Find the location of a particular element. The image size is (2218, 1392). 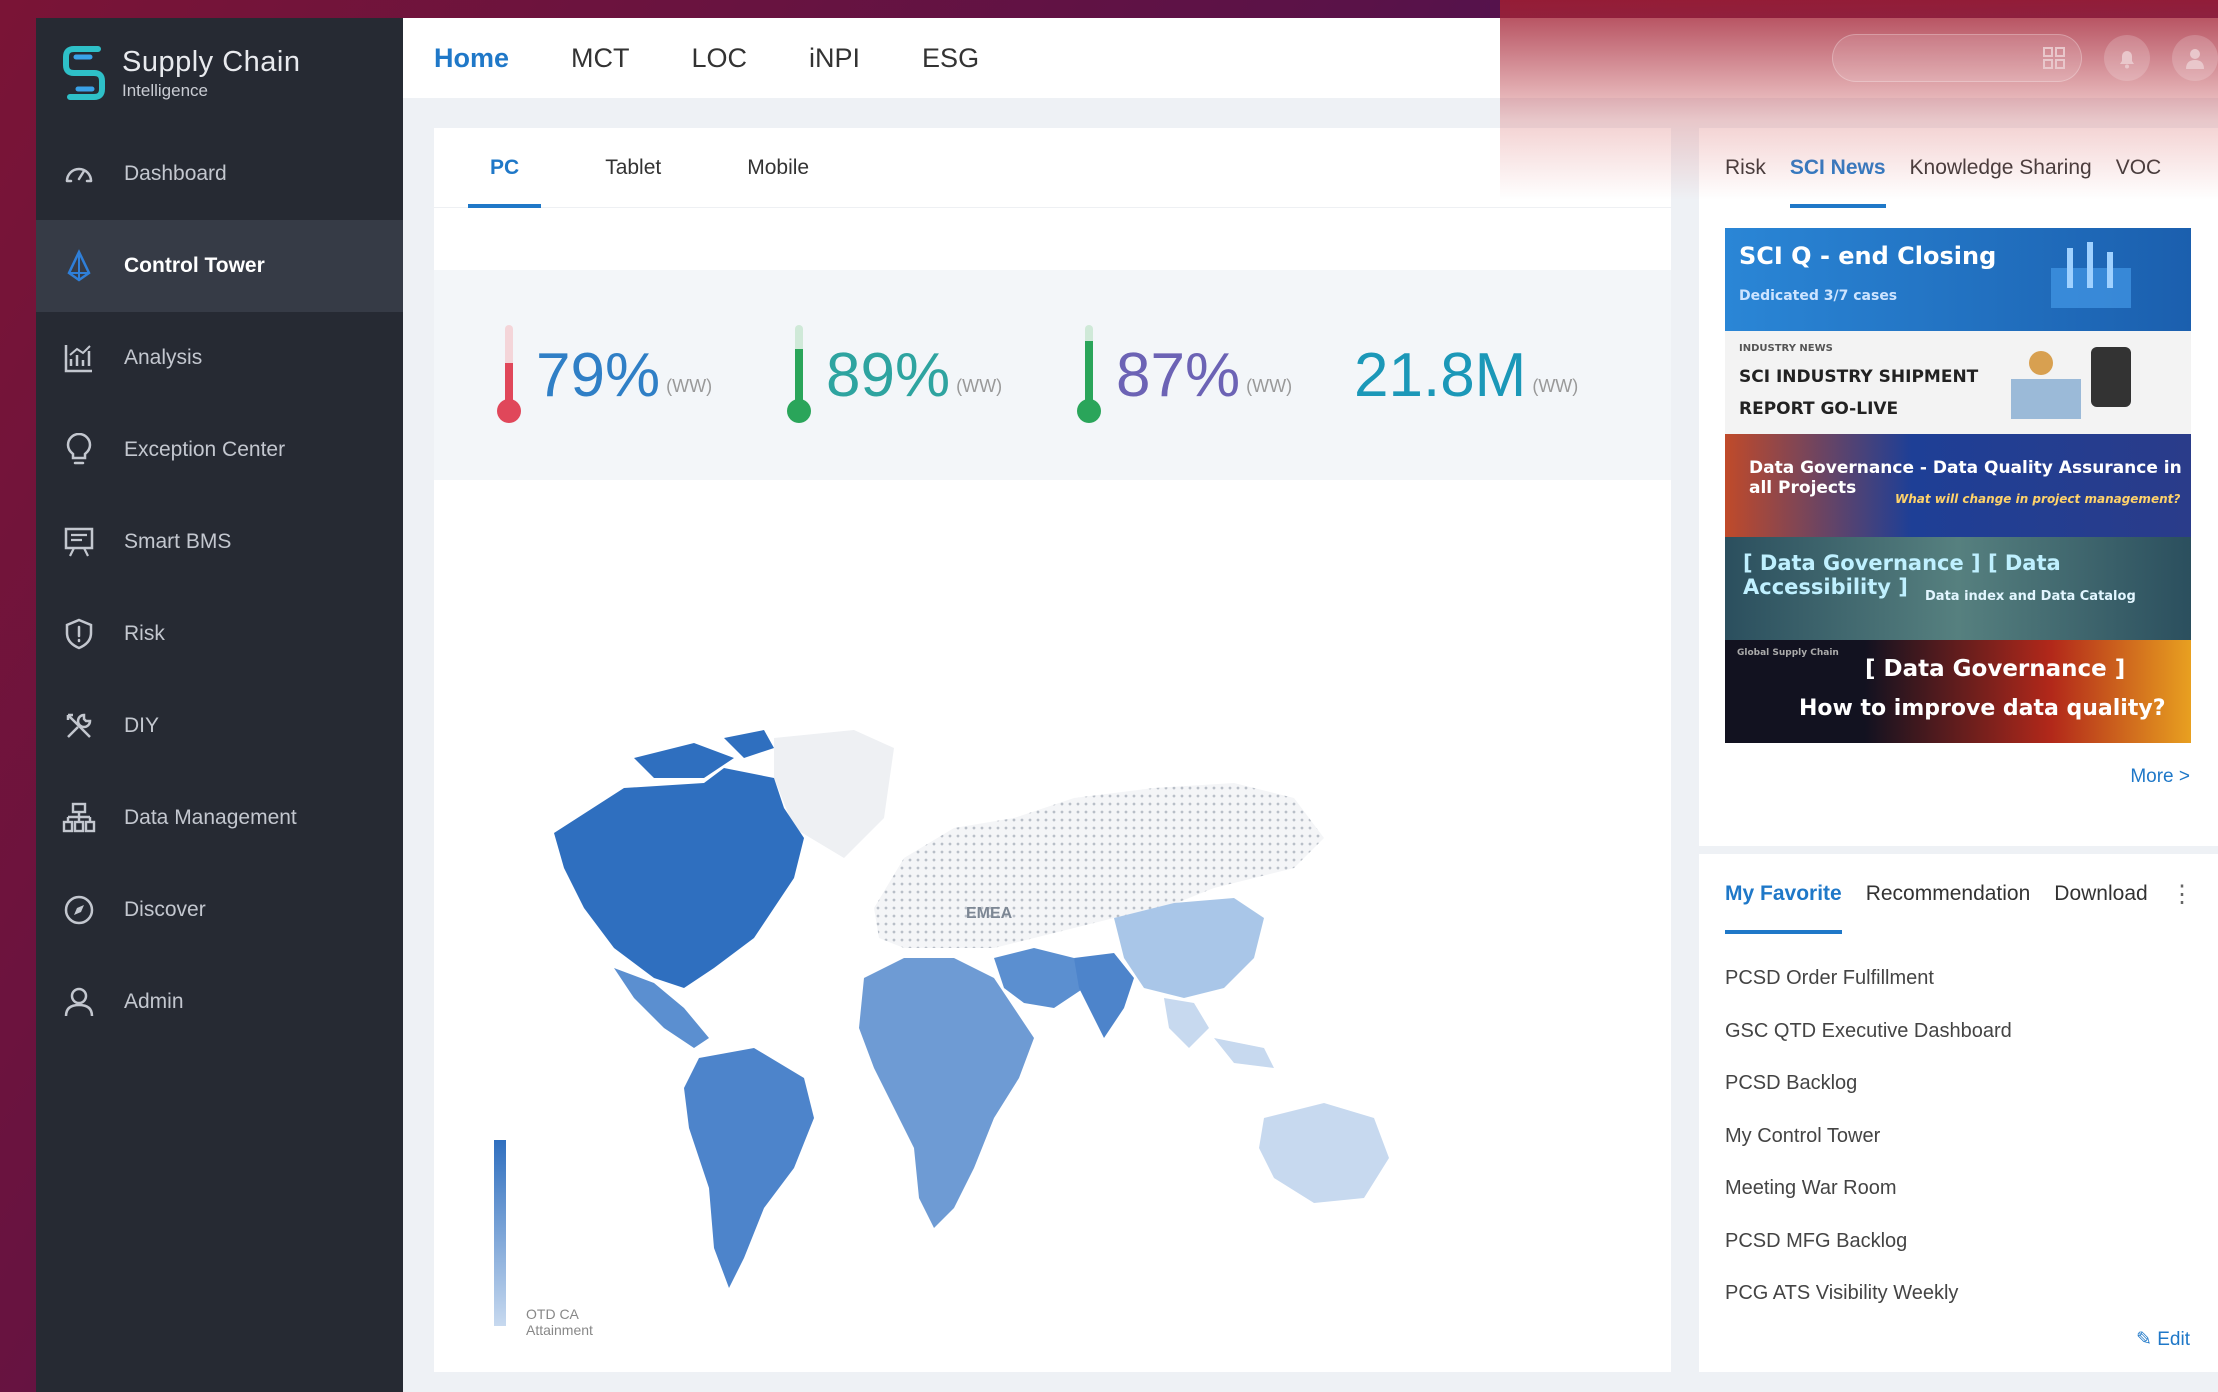

map-region-arctic-islands is located at coordinates (704, 754).